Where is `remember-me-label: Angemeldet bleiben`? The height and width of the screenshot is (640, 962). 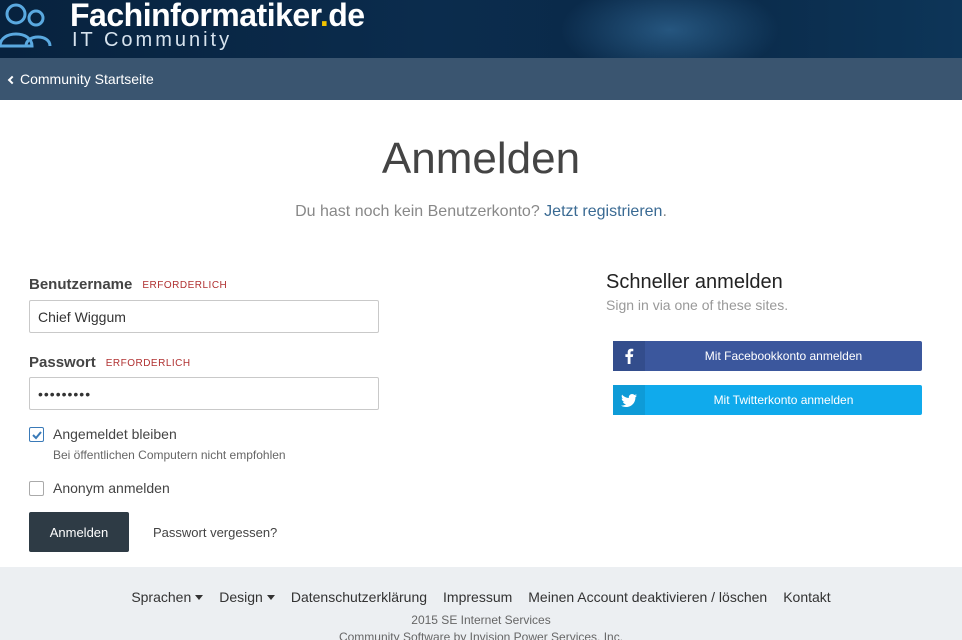 remember-me-label: Angemeldet bleiben is located at coordinates (115, 434).